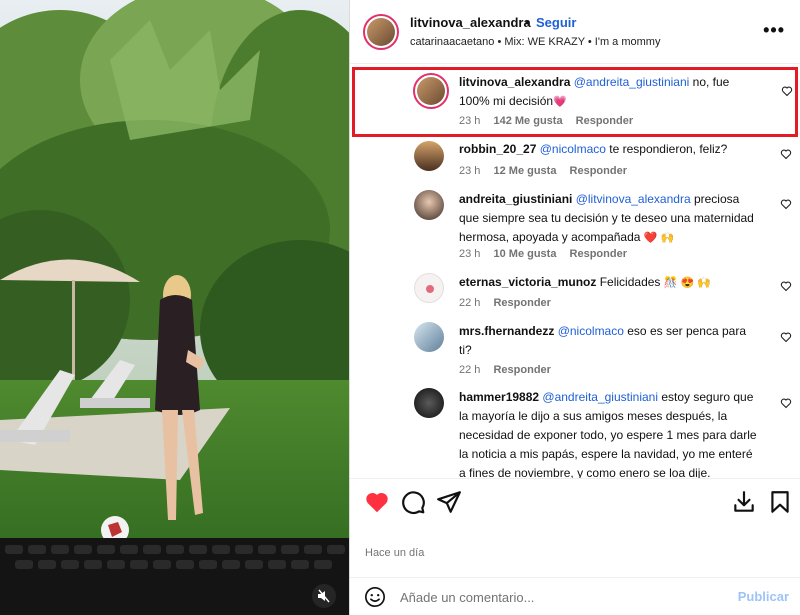  I want to click on comment-text: Felicidades, so click(628, 282).